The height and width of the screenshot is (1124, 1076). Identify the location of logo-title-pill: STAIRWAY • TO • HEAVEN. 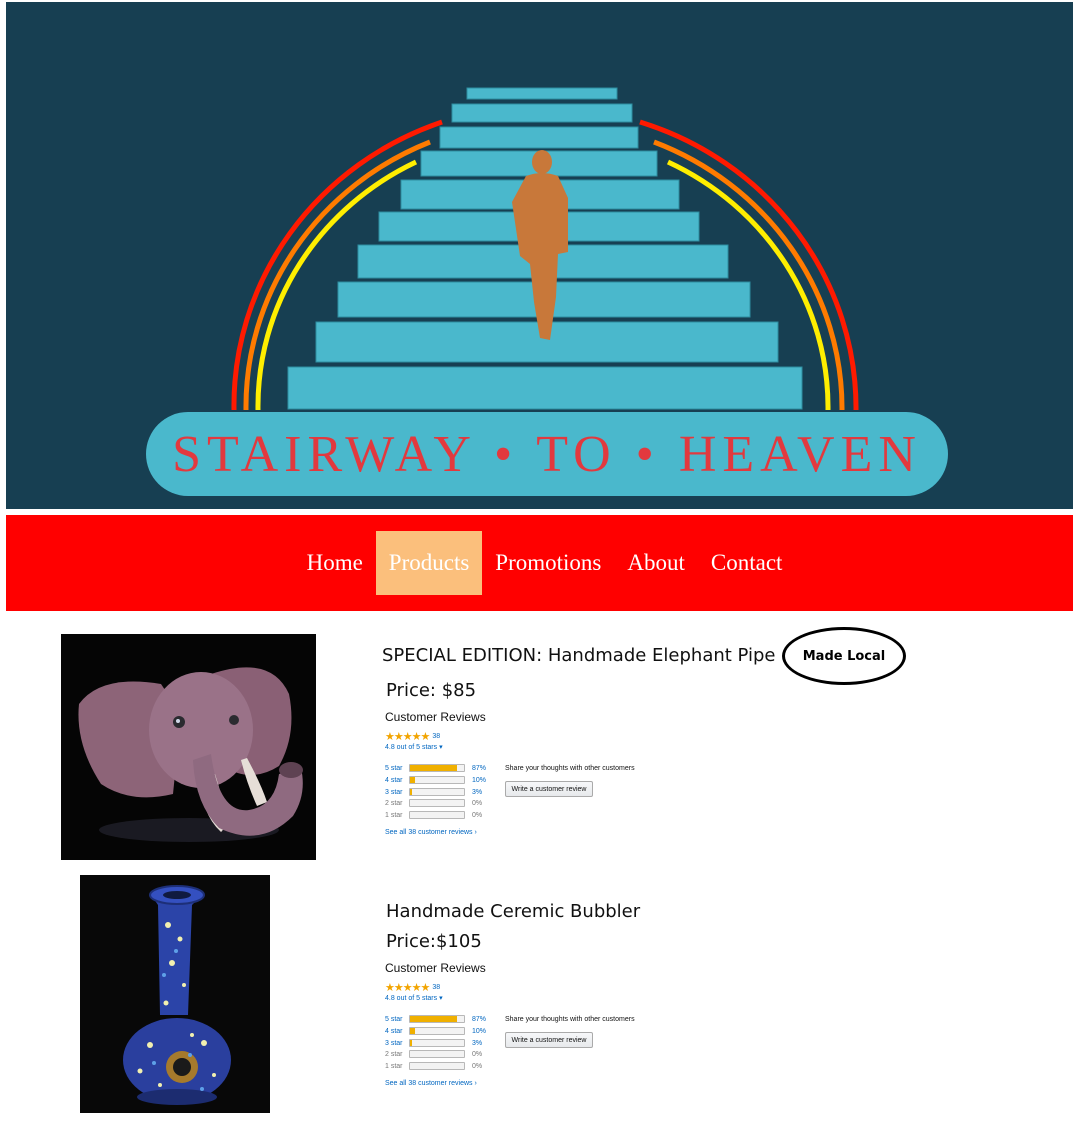
(547, 454).